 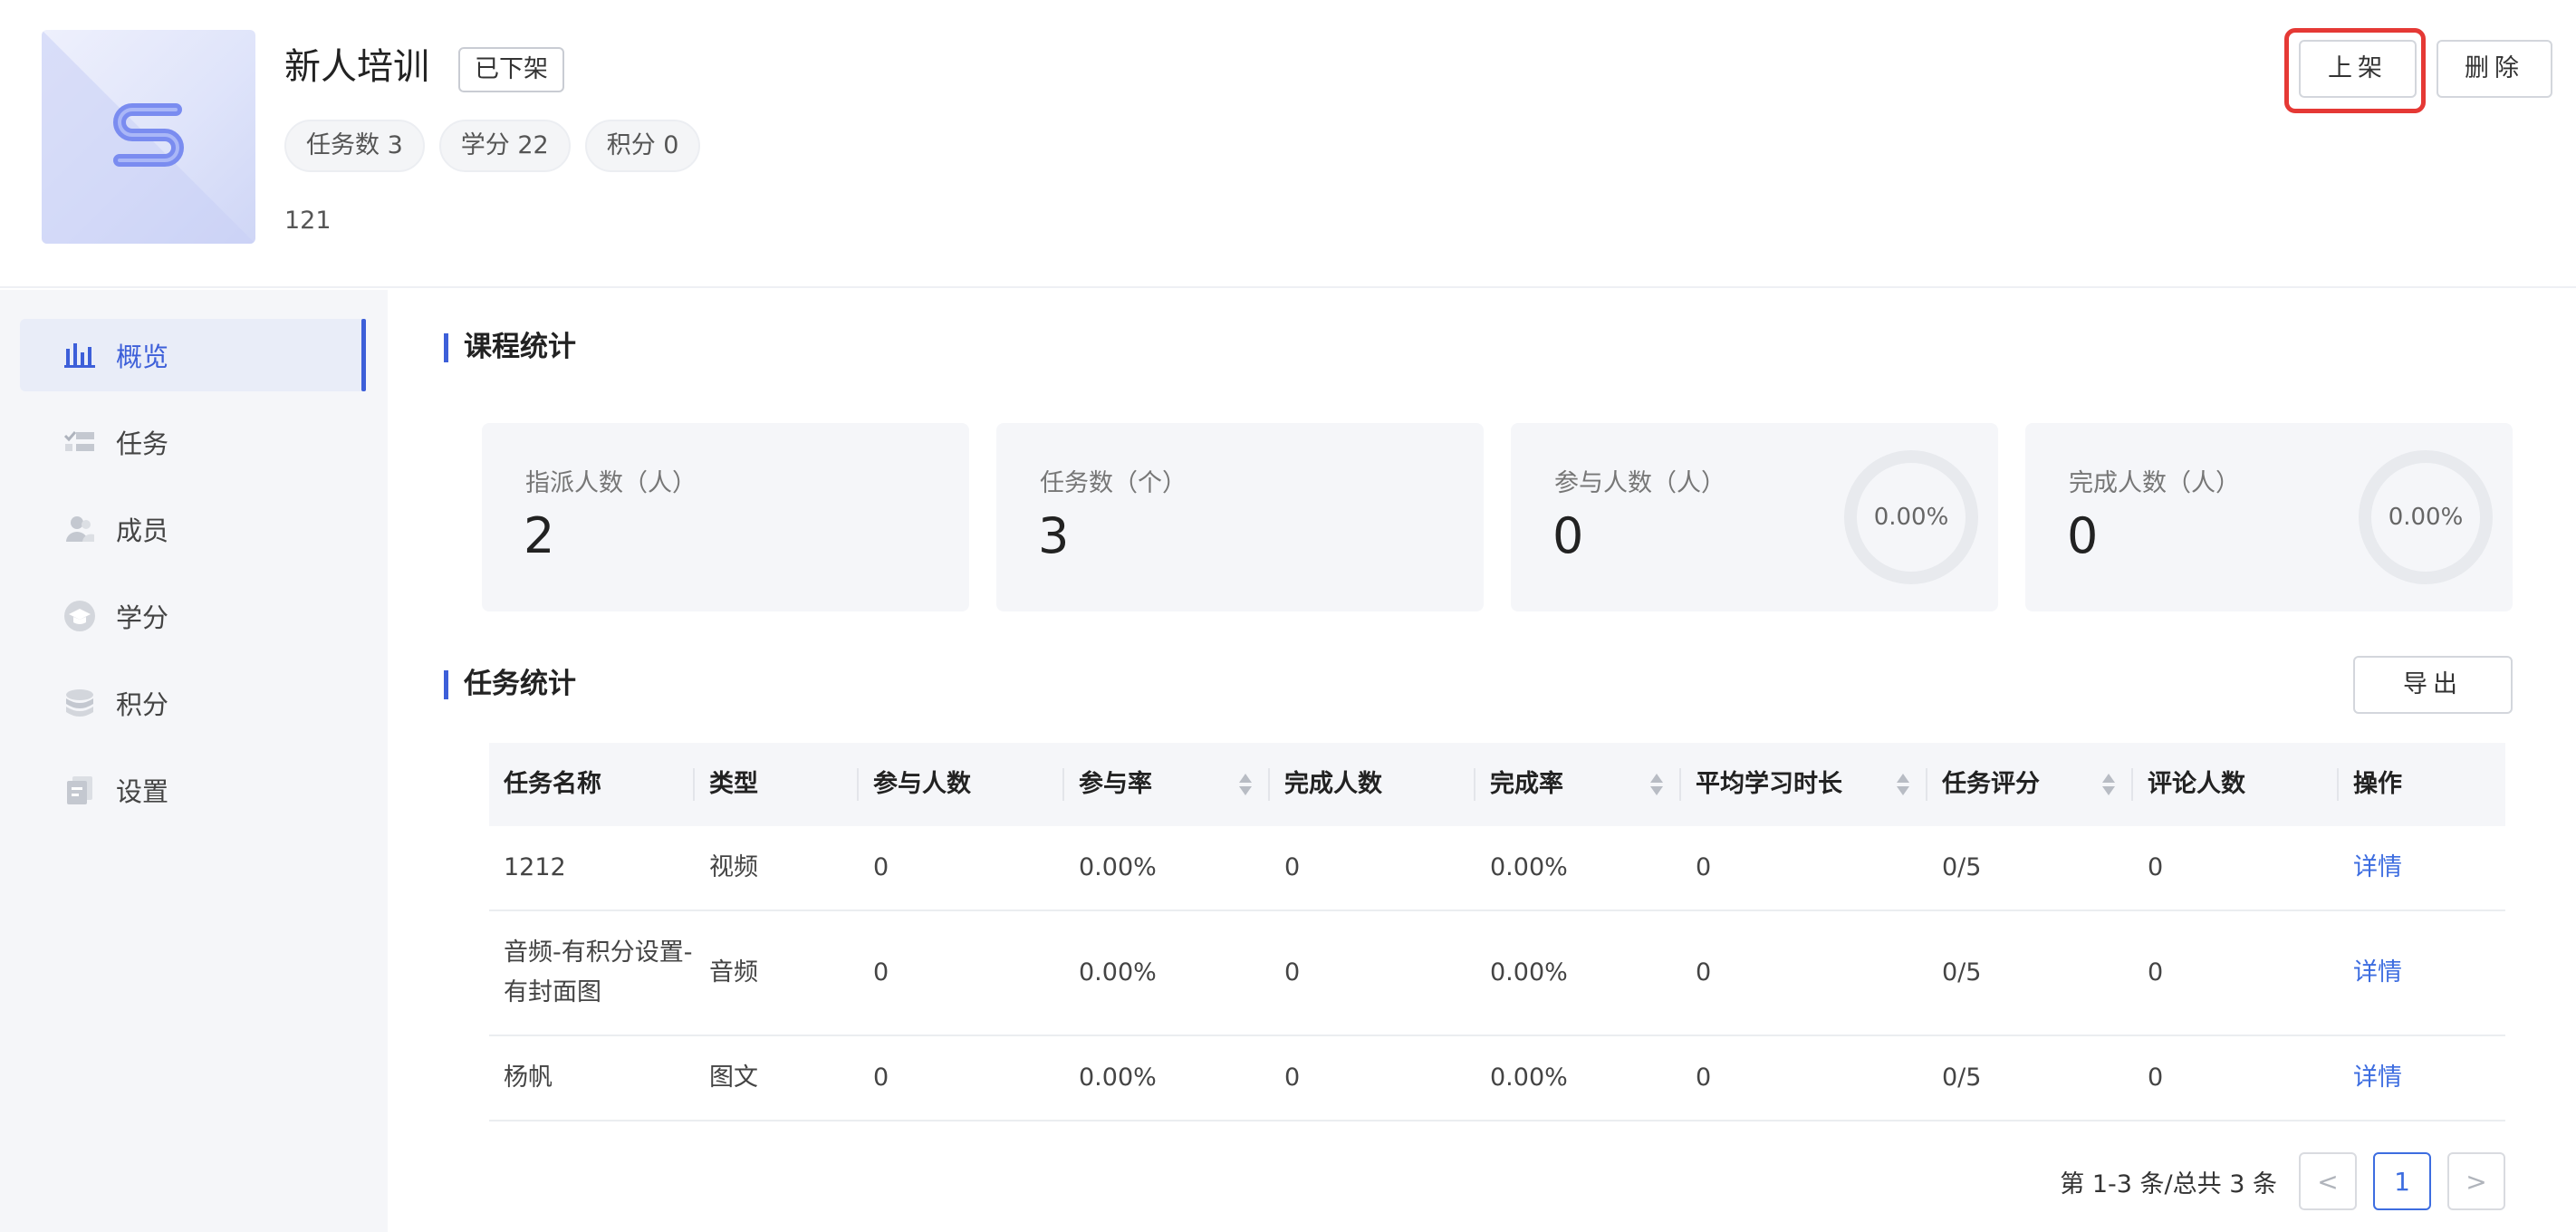 What do you see at coordinates (598, 972) in the screenshot?
I see `cell-task-name: 音频-有积分设置-有封面图` at bounding box center [598, 972].